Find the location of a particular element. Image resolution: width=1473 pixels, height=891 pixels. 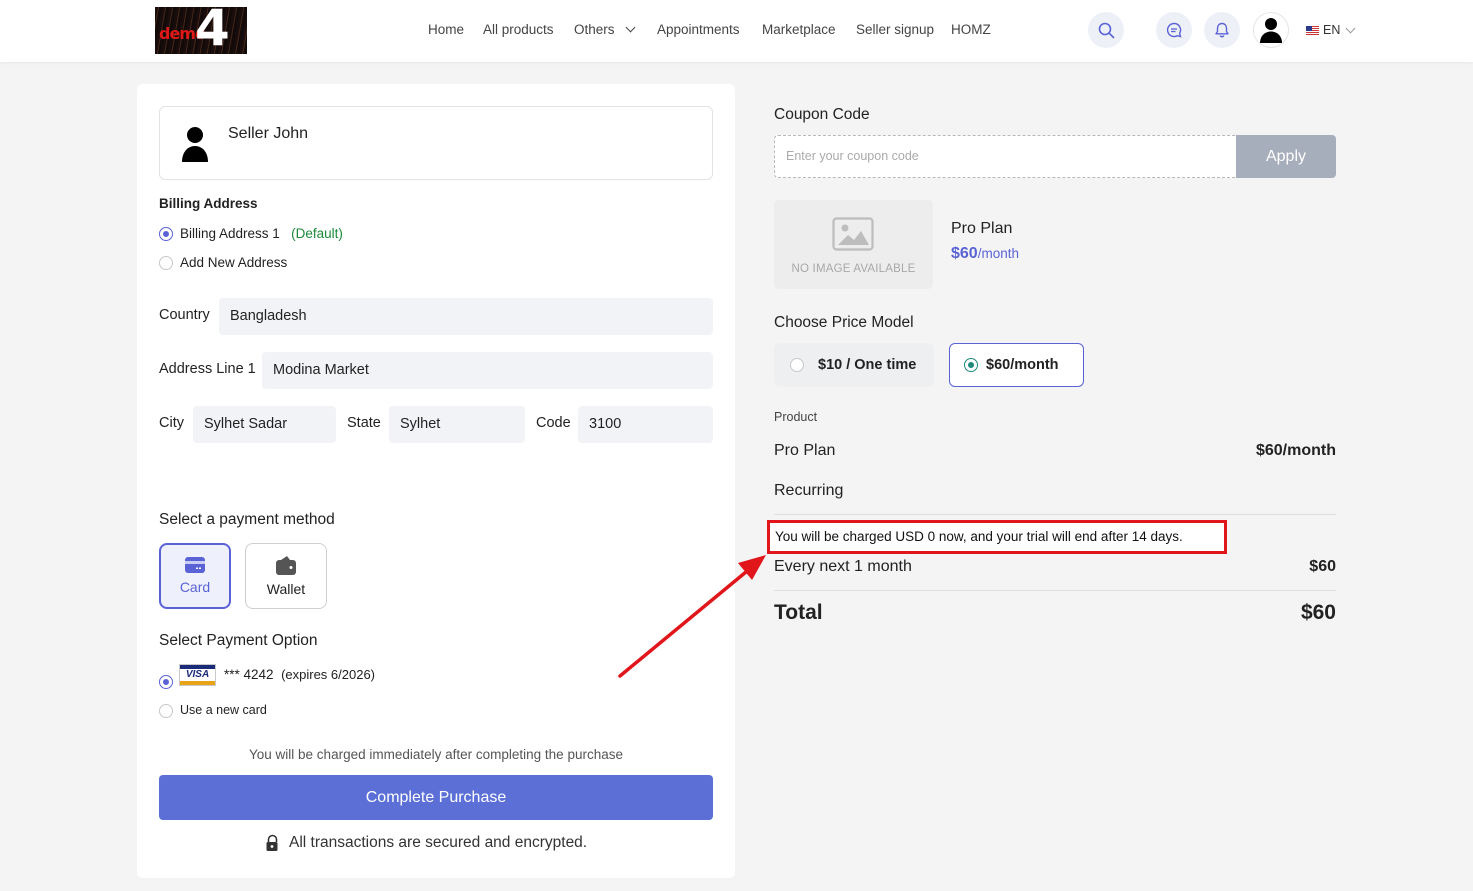

chat-button is located at coordinates (1174, 30).